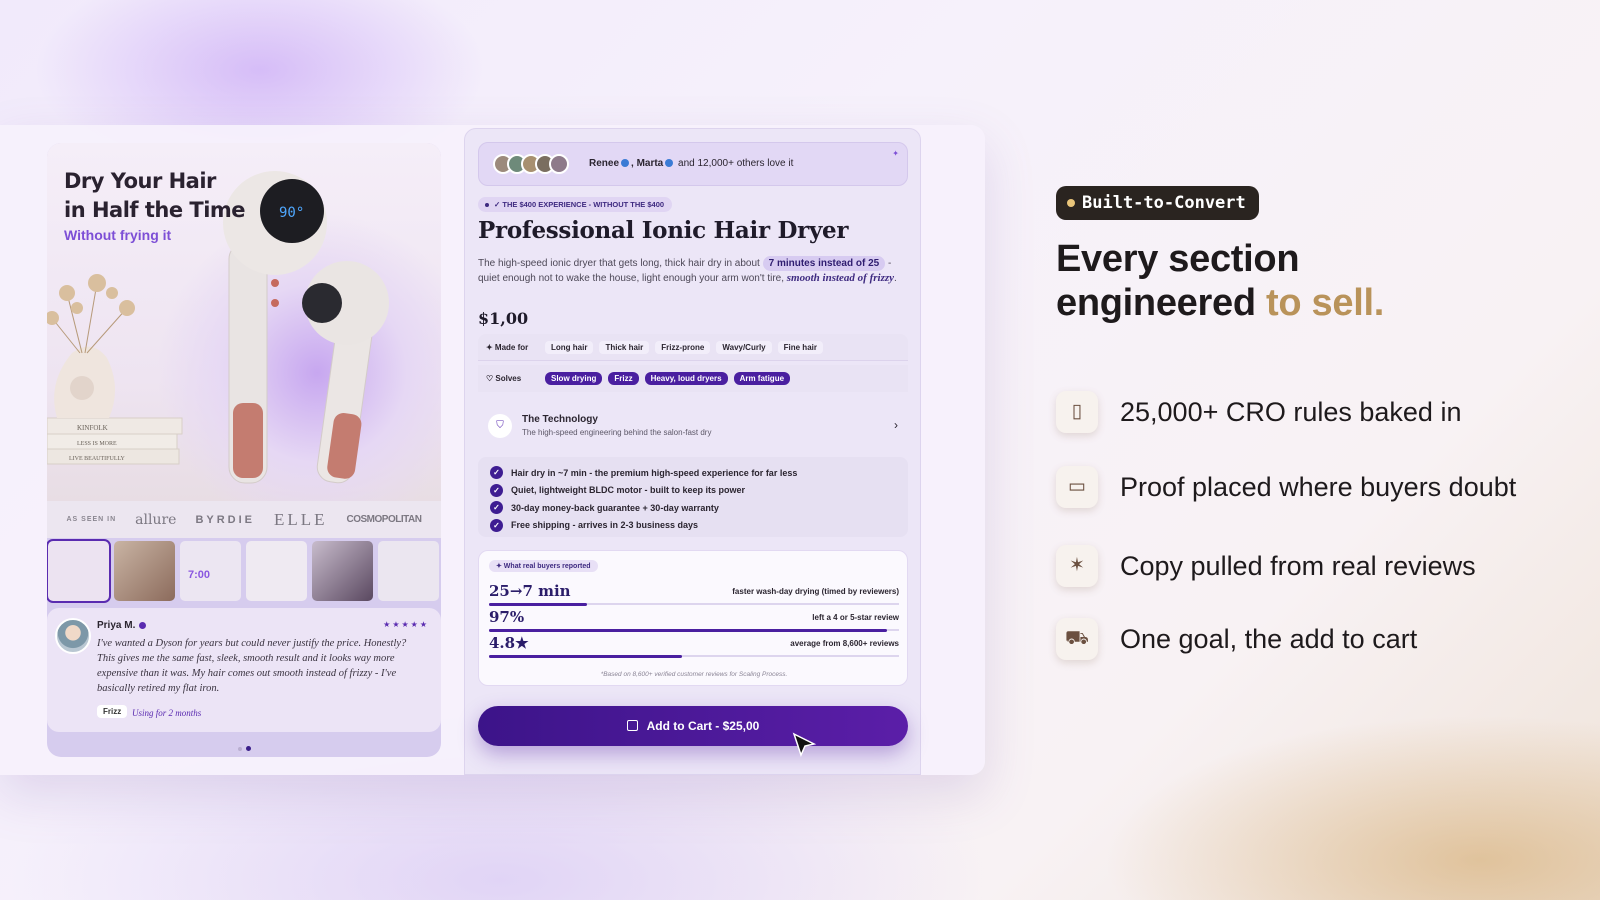  What do you see at coordinates (1157, 203) in the screenshot?
I see `built-to-convert-tag: Built-to-Convert` at bounding box center [1157, 203].